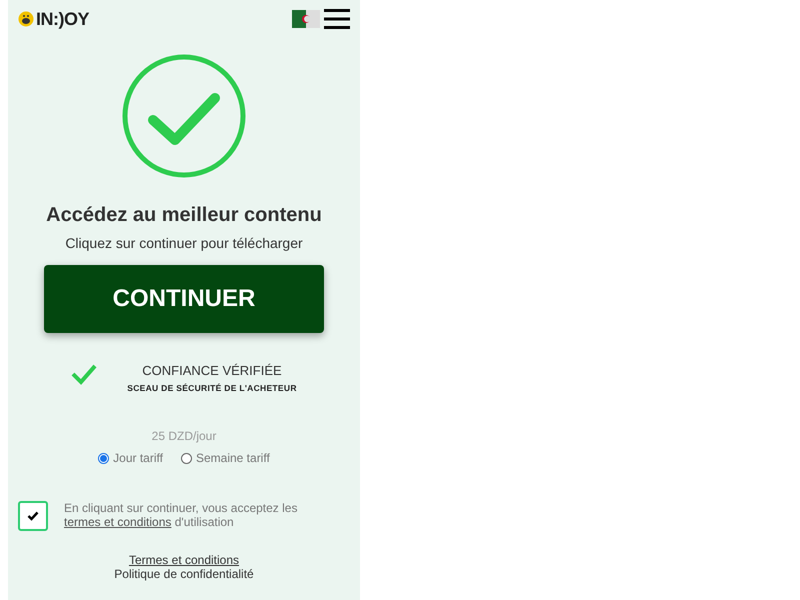 The image size is (800, 600). What do you see at coordinates (184, 299) in the screenshot?
I see `continue-button: CONTINUER` at bounding box center [184, 299].